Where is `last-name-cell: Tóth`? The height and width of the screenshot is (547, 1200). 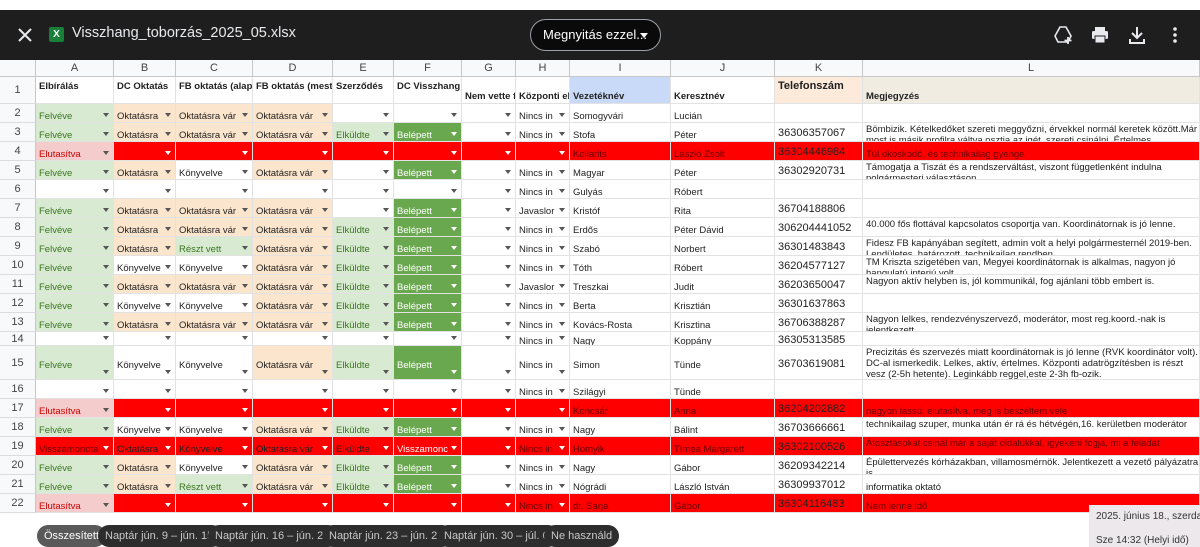
last-name-cell: Tóth is located at coordinates (620, 265).